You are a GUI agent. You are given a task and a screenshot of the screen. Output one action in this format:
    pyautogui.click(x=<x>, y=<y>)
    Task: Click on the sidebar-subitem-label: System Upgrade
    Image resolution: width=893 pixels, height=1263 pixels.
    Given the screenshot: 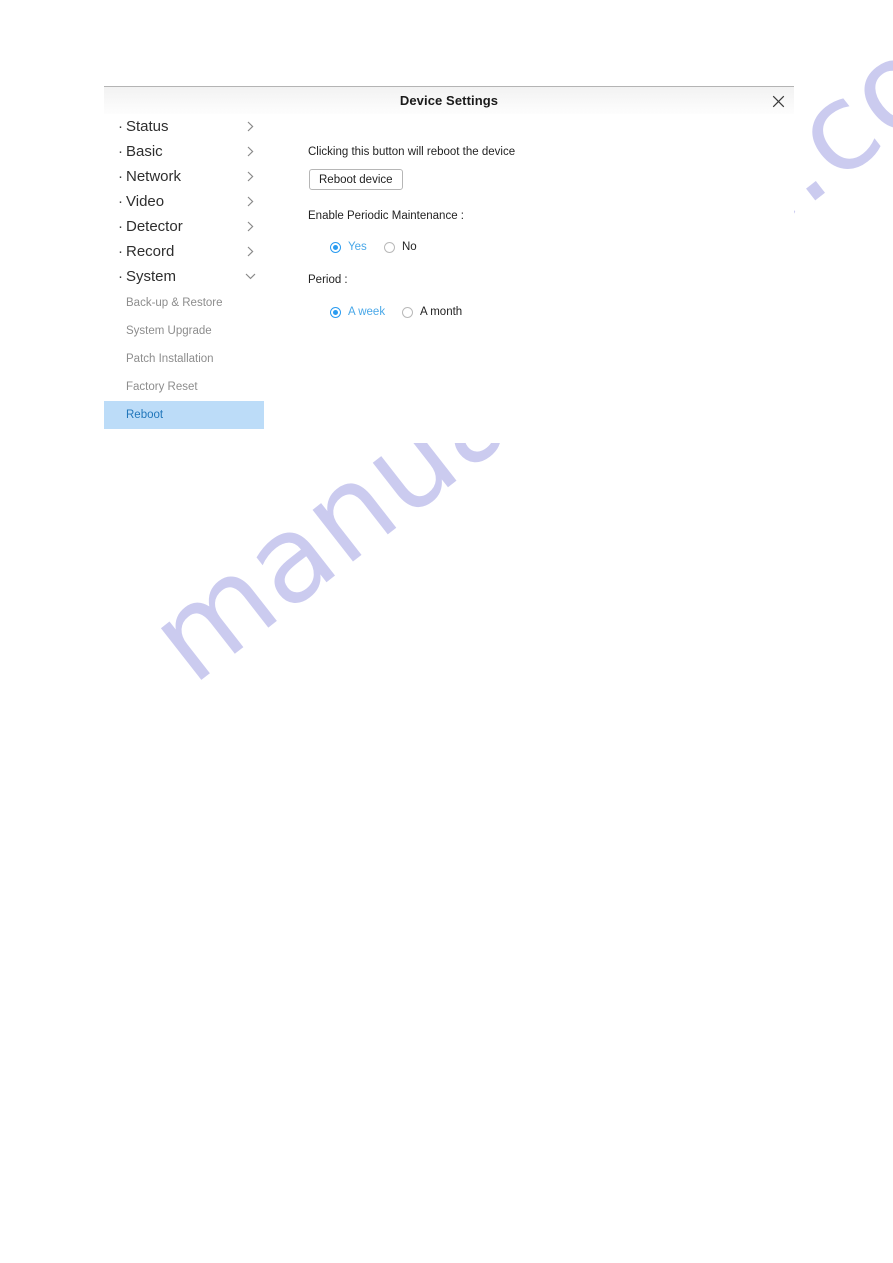 What is the action you would take?
    pyautogui.click(x=169, y=331)
    